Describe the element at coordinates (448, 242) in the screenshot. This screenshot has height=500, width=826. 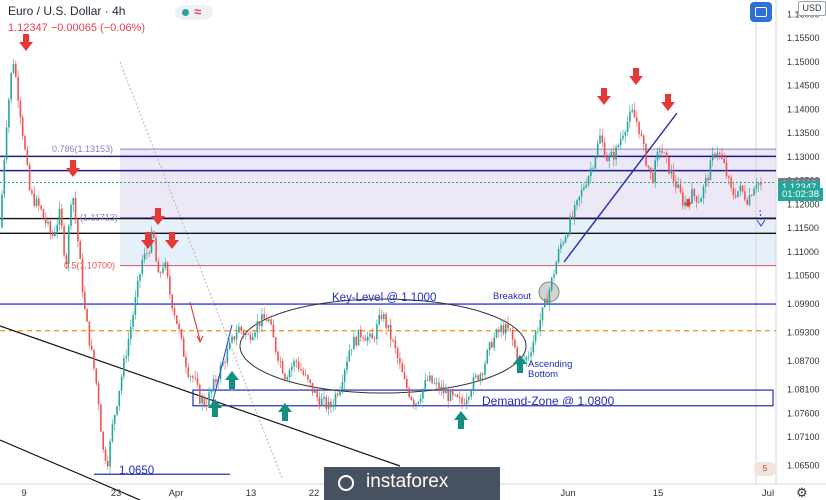
I see `fib-lower-zone` at that location.